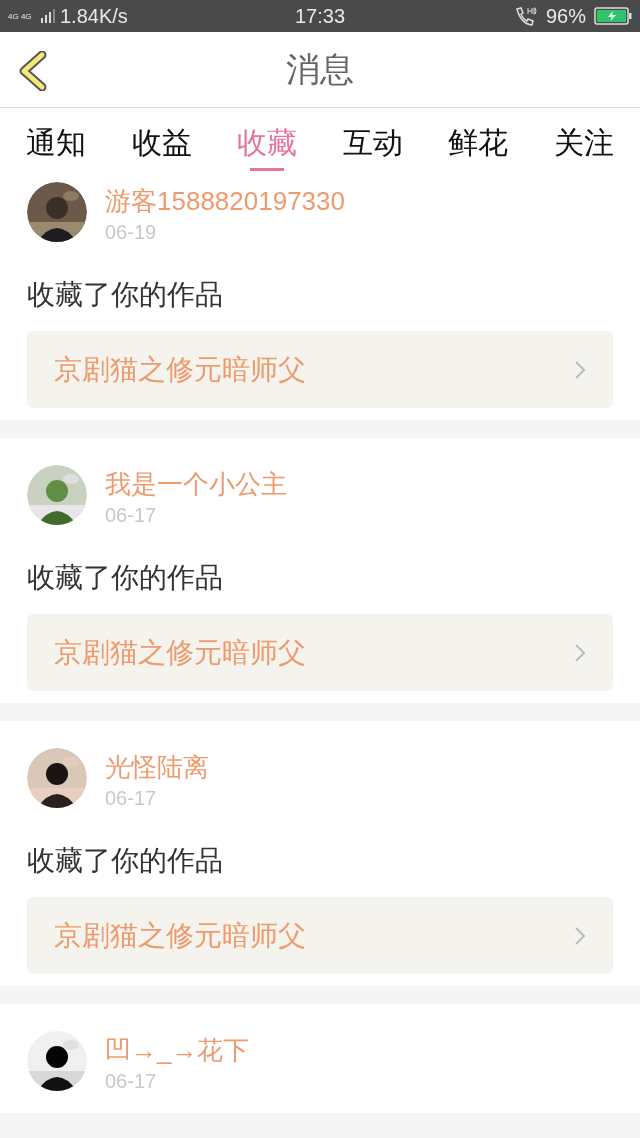 Image resolution: width=640 pixels, height=1138 pixels. What do you see at coordinates (583, 147) in the screenshot?
I see `tab: 关注` at bounding box center [583, 147].